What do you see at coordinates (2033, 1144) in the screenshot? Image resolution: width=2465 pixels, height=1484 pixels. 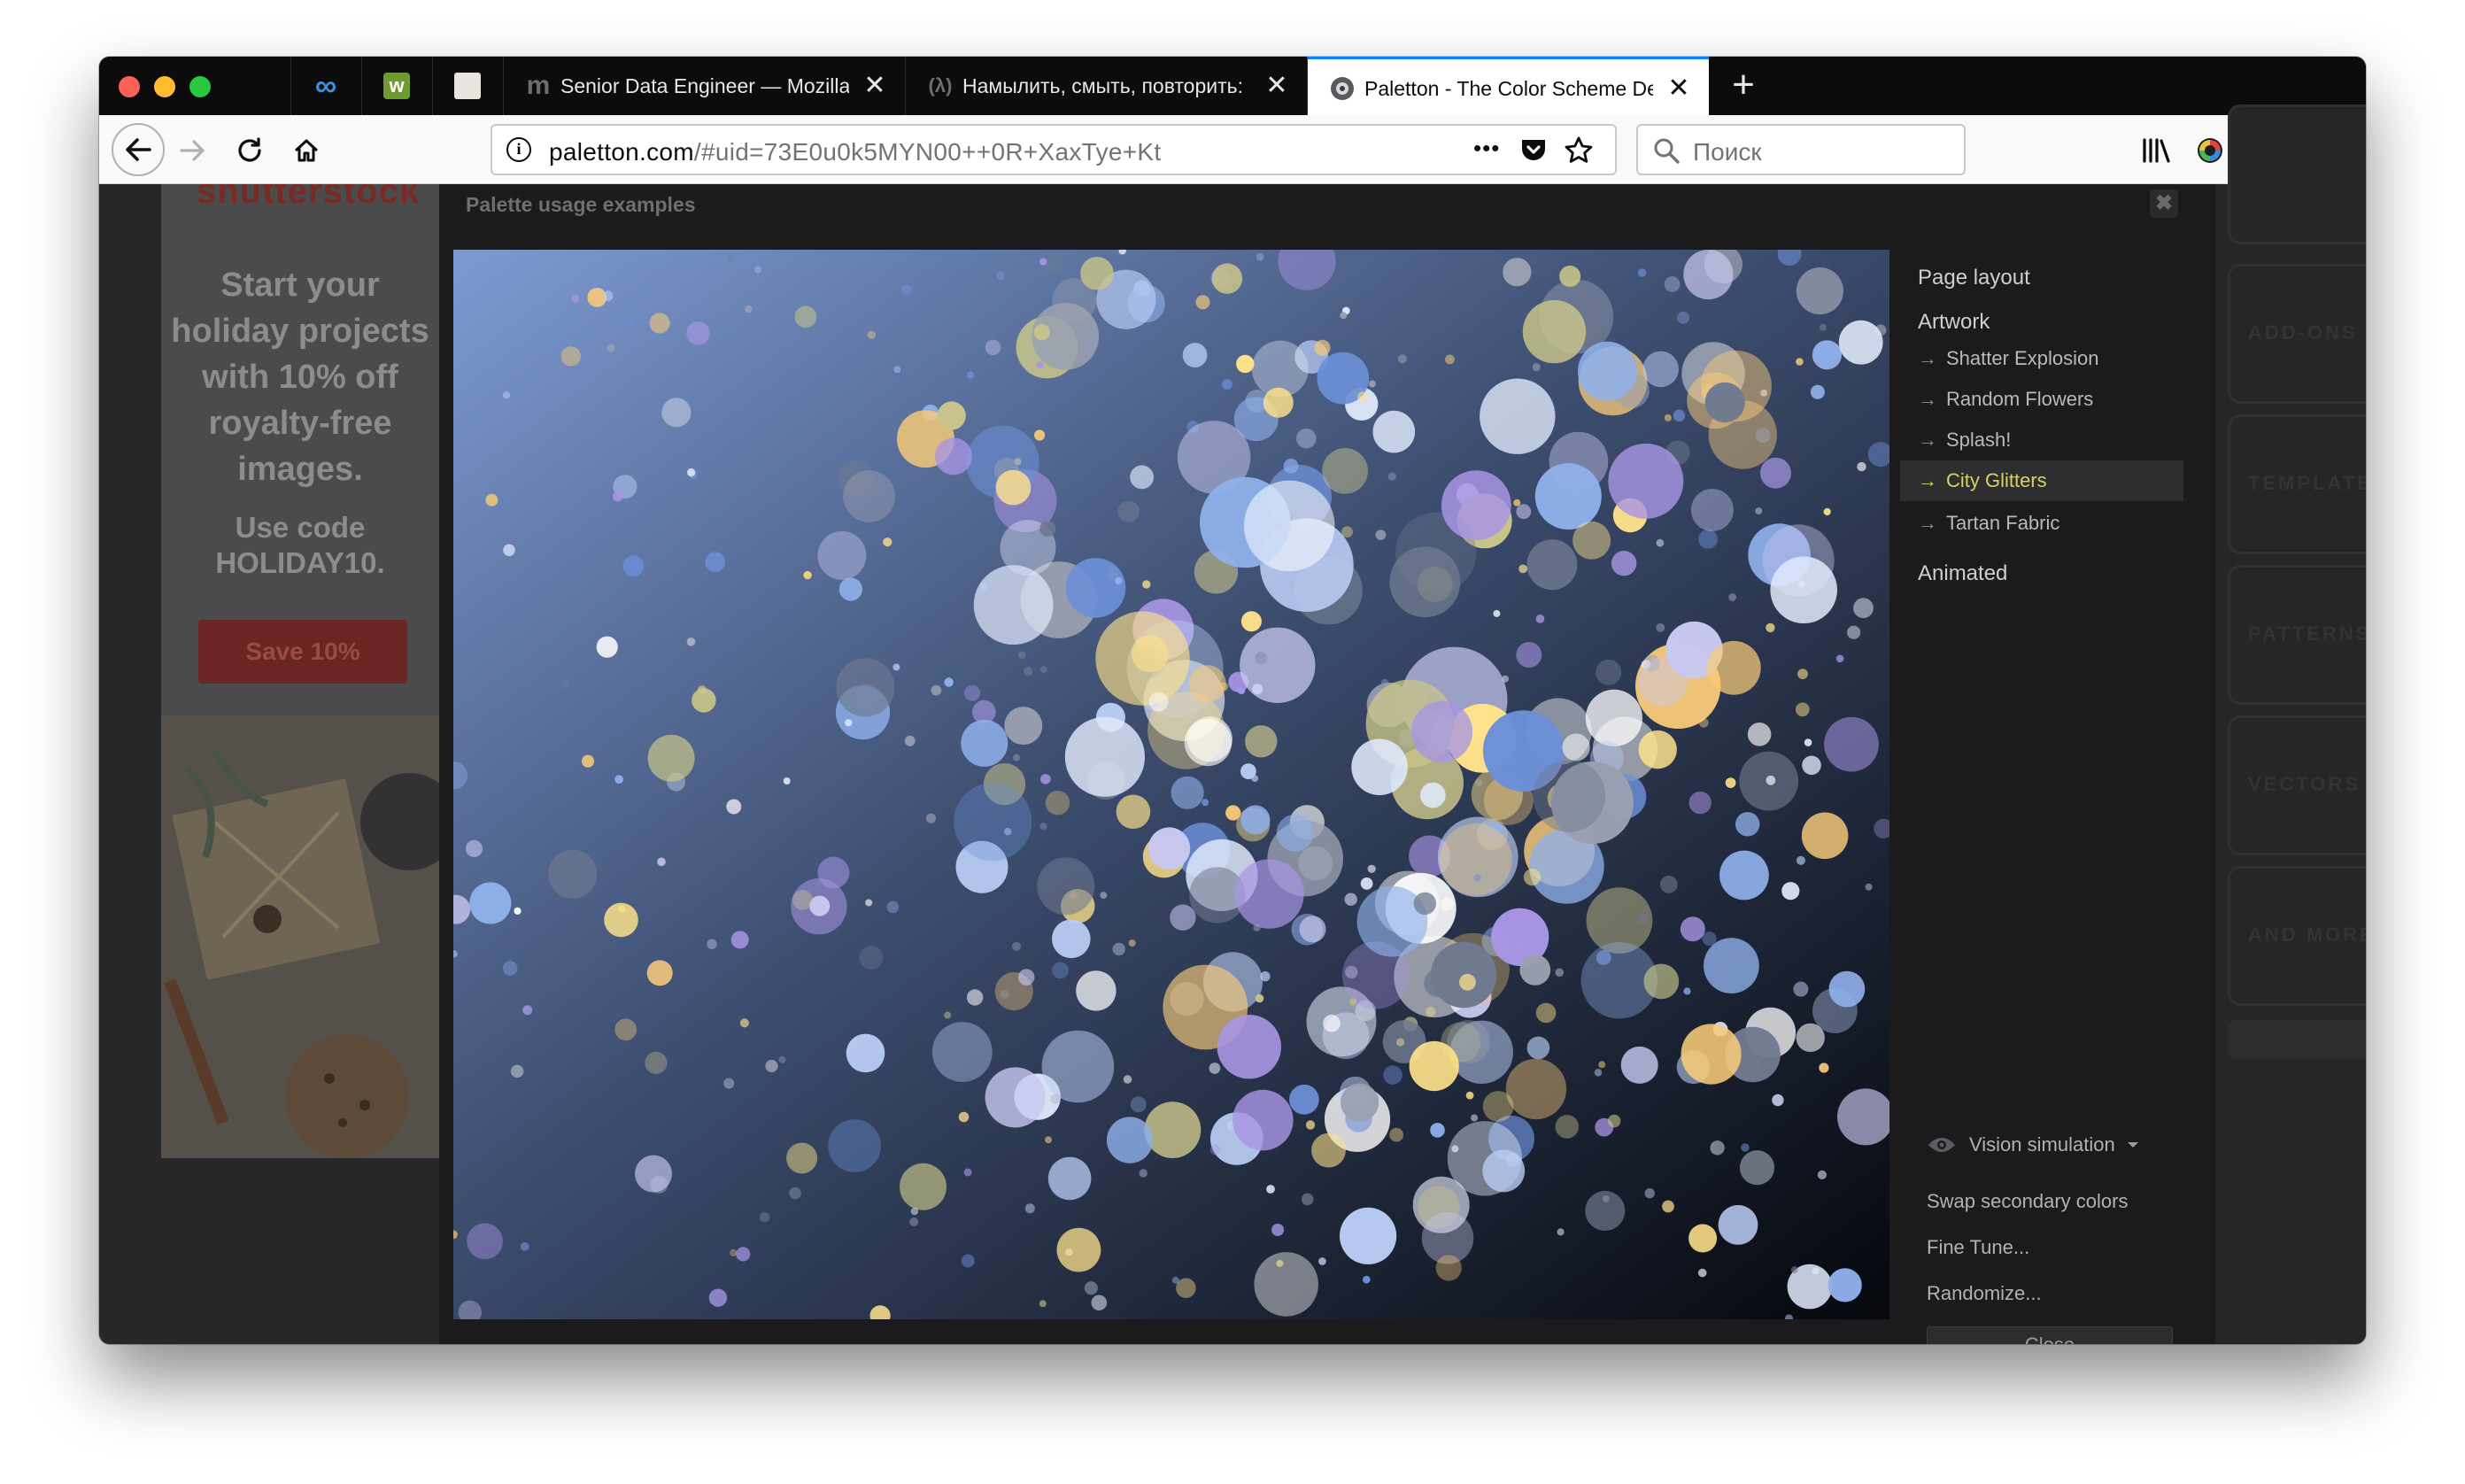 I see `vision-simulation-dropdown: Vision simulation` at bounding box center [2033, 1144].